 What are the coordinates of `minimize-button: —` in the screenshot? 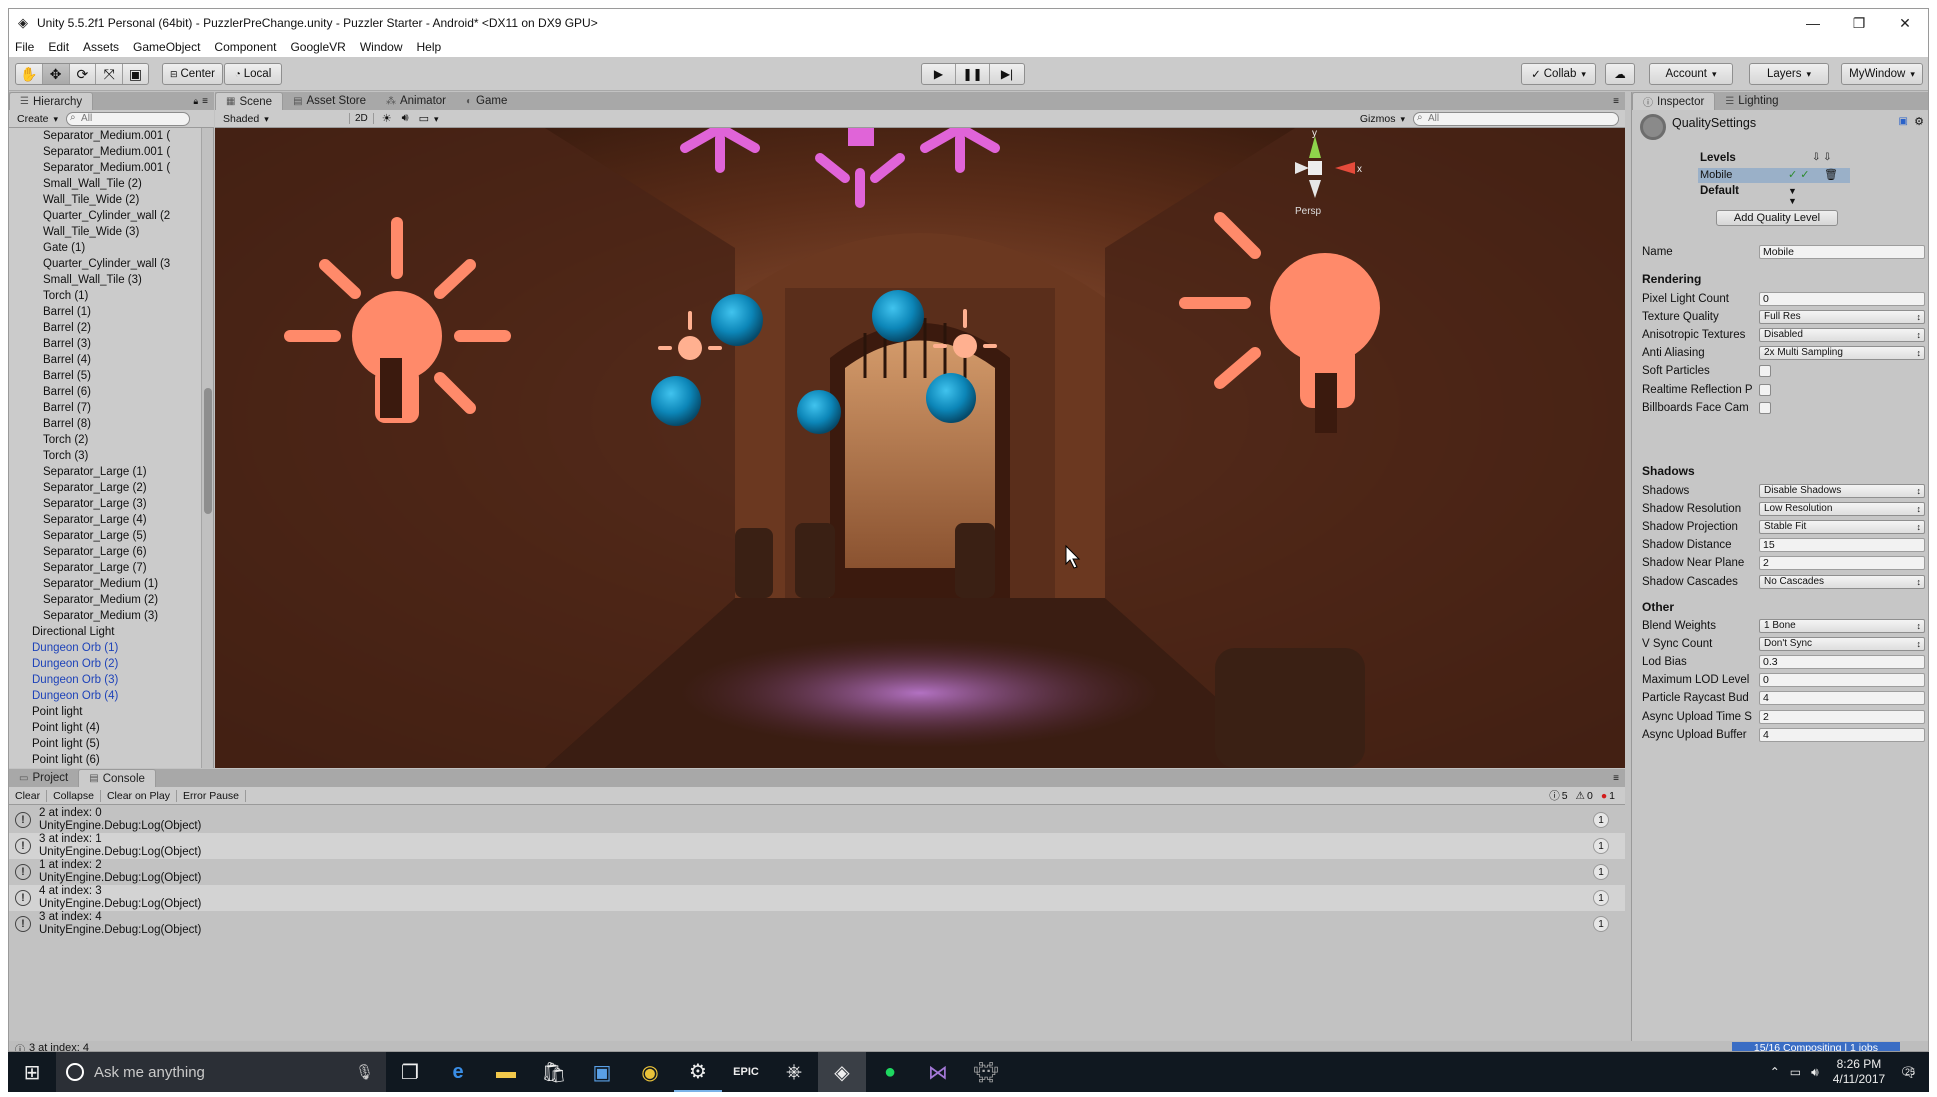 It's located at (1813, 23).